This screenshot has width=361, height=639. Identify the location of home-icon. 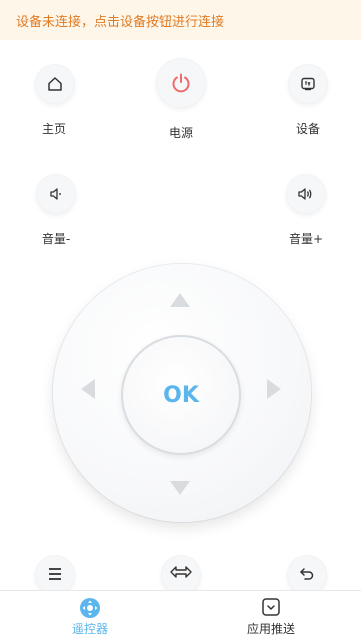
(55, 84).